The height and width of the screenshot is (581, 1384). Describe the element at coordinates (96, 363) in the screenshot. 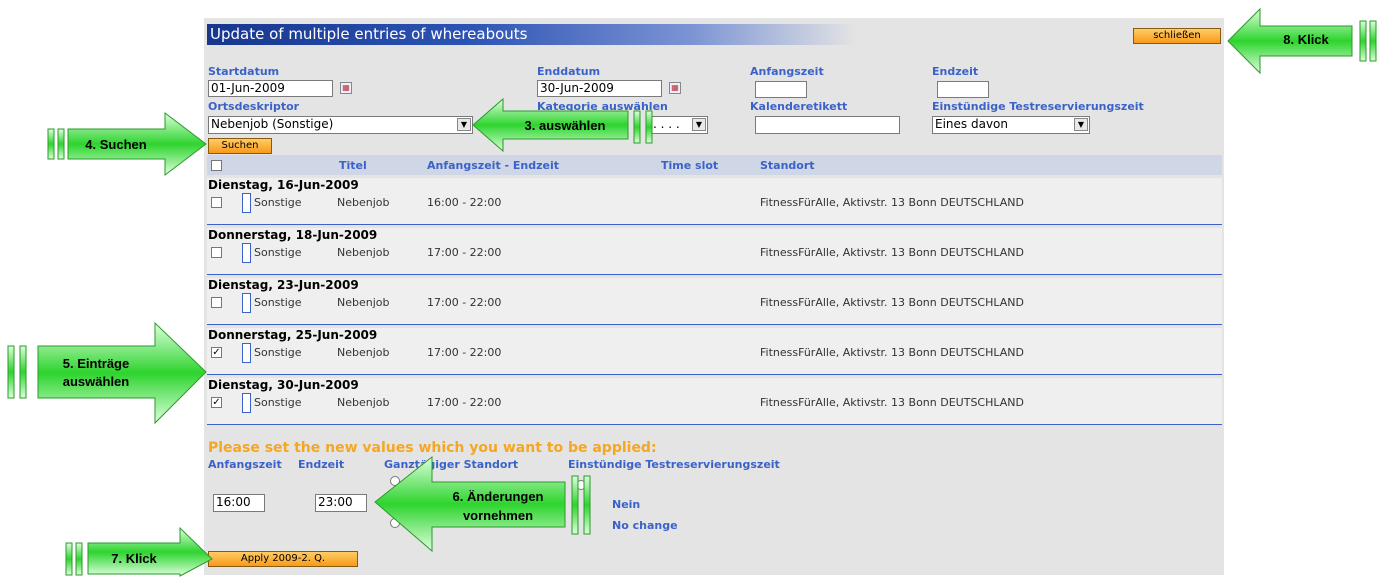

I see `callout-label-5a: 5. Einträge` at that location.